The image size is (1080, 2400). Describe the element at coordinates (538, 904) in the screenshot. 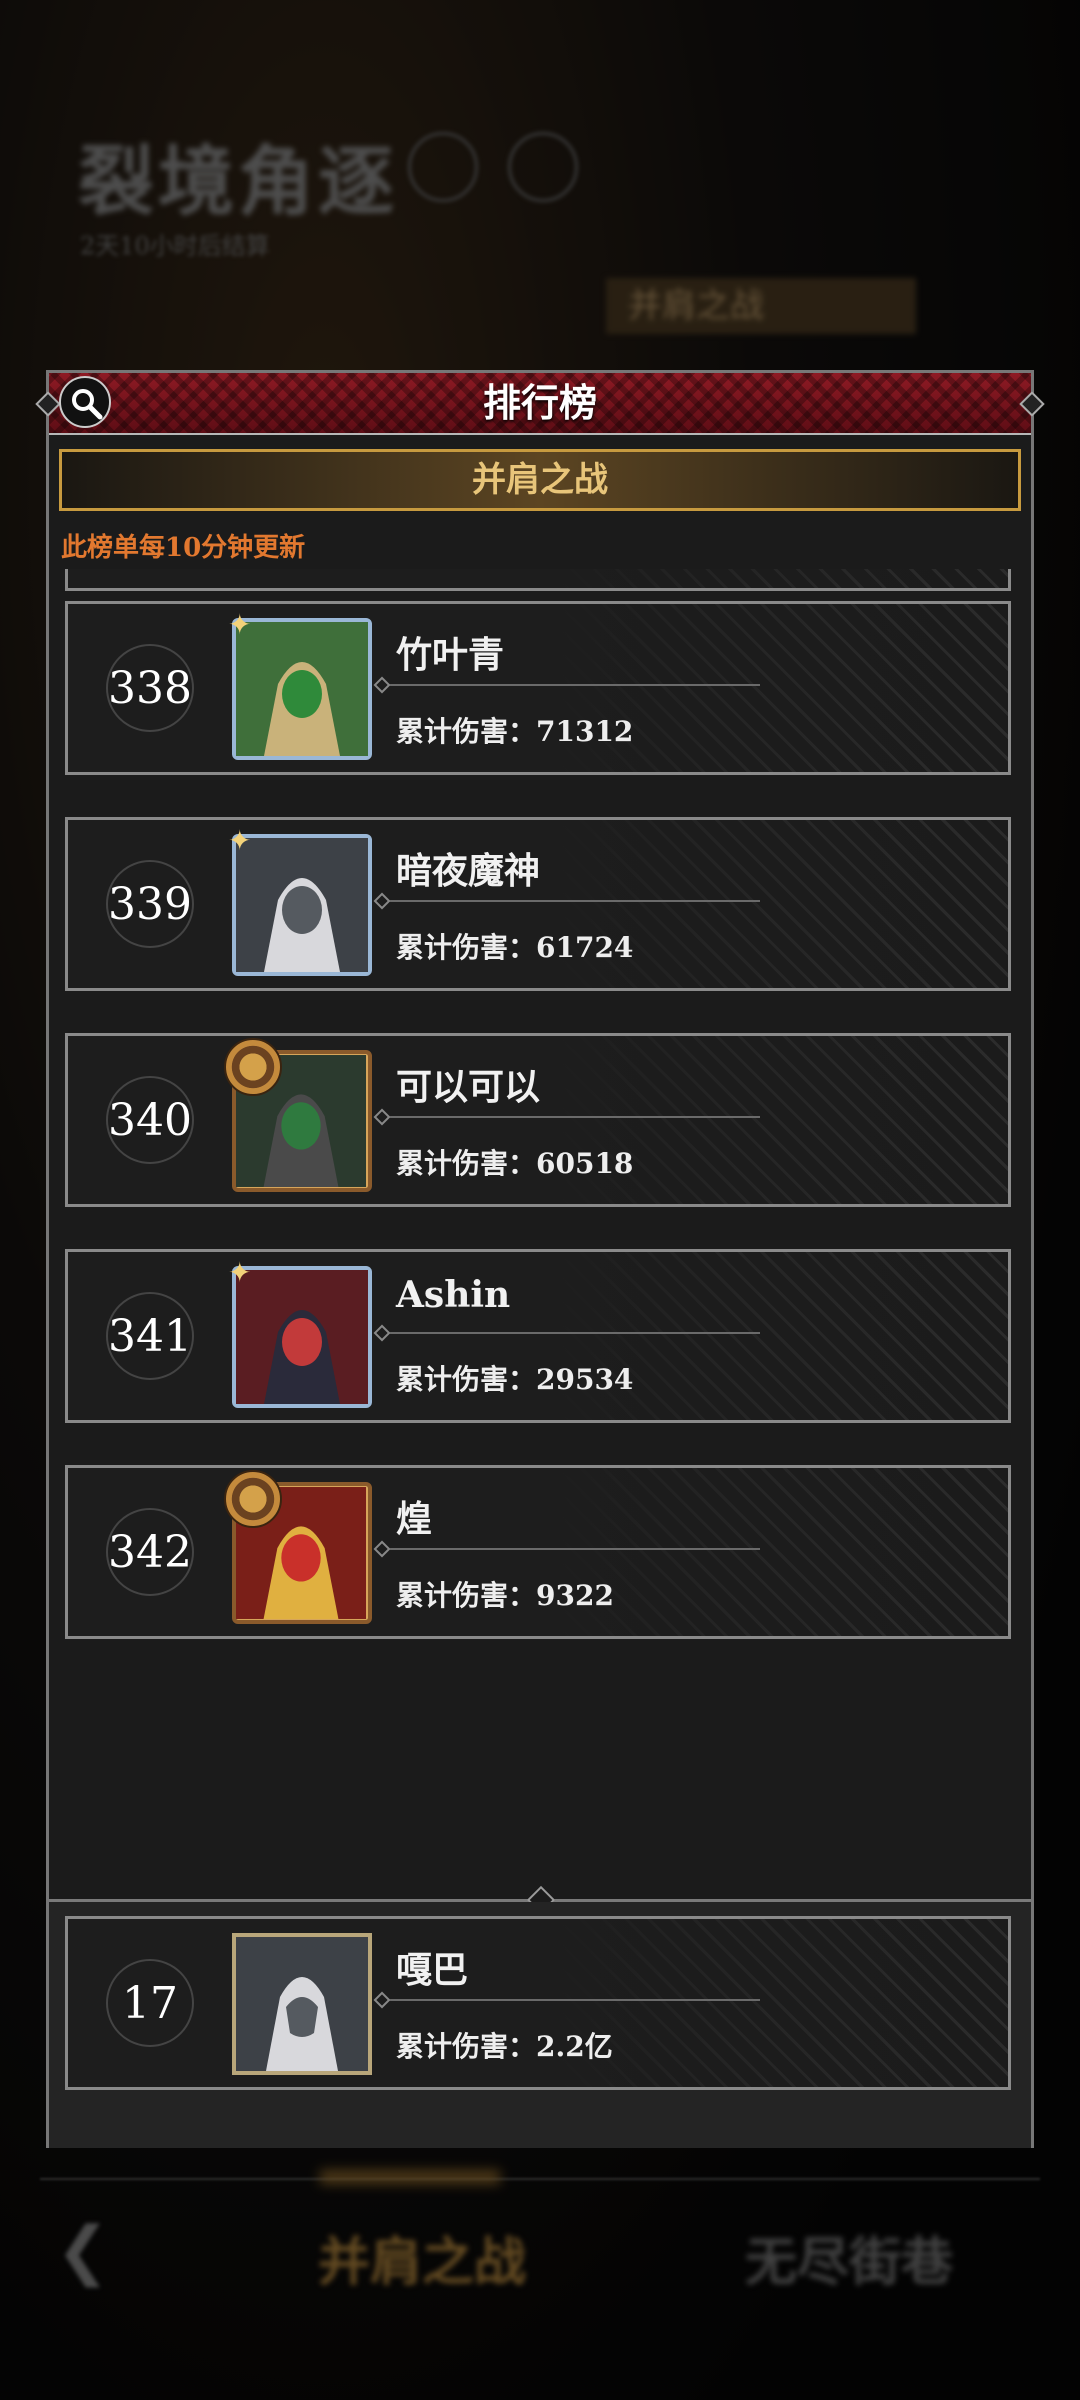

I see `list-item: 339 ✦ 暗夜魔神累计伤害：61724` at that location.